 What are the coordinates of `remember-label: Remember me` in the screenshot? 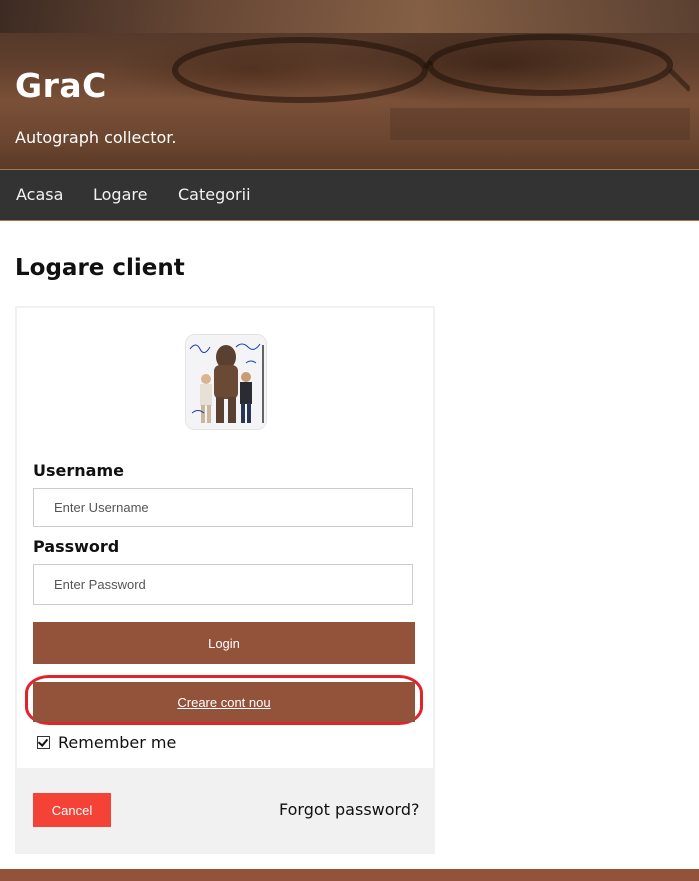 It's located at (117, 742).